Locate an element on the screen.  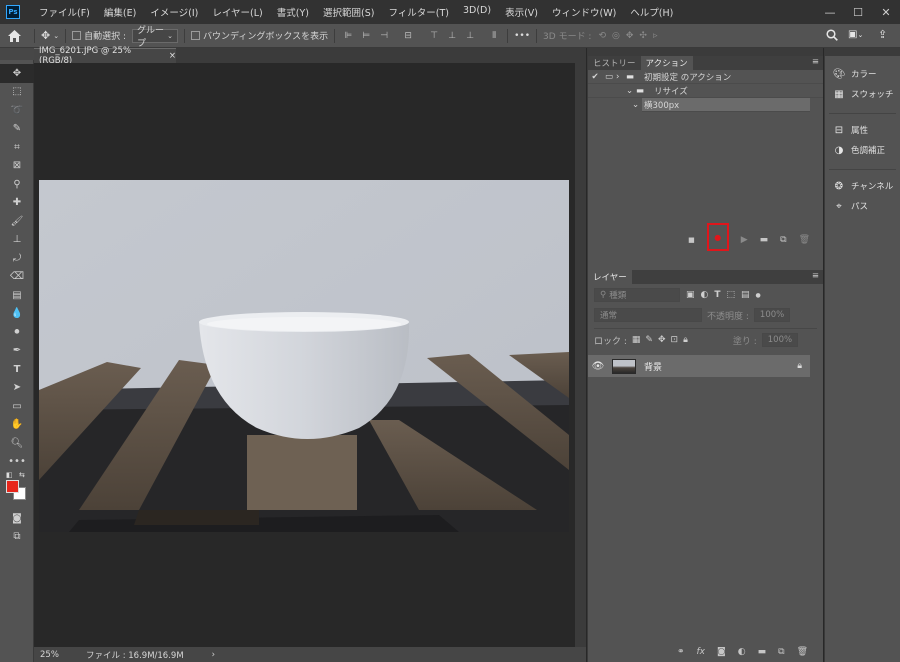
lock-artboard-icon: ⊡ is located at coordinates (675, 340).